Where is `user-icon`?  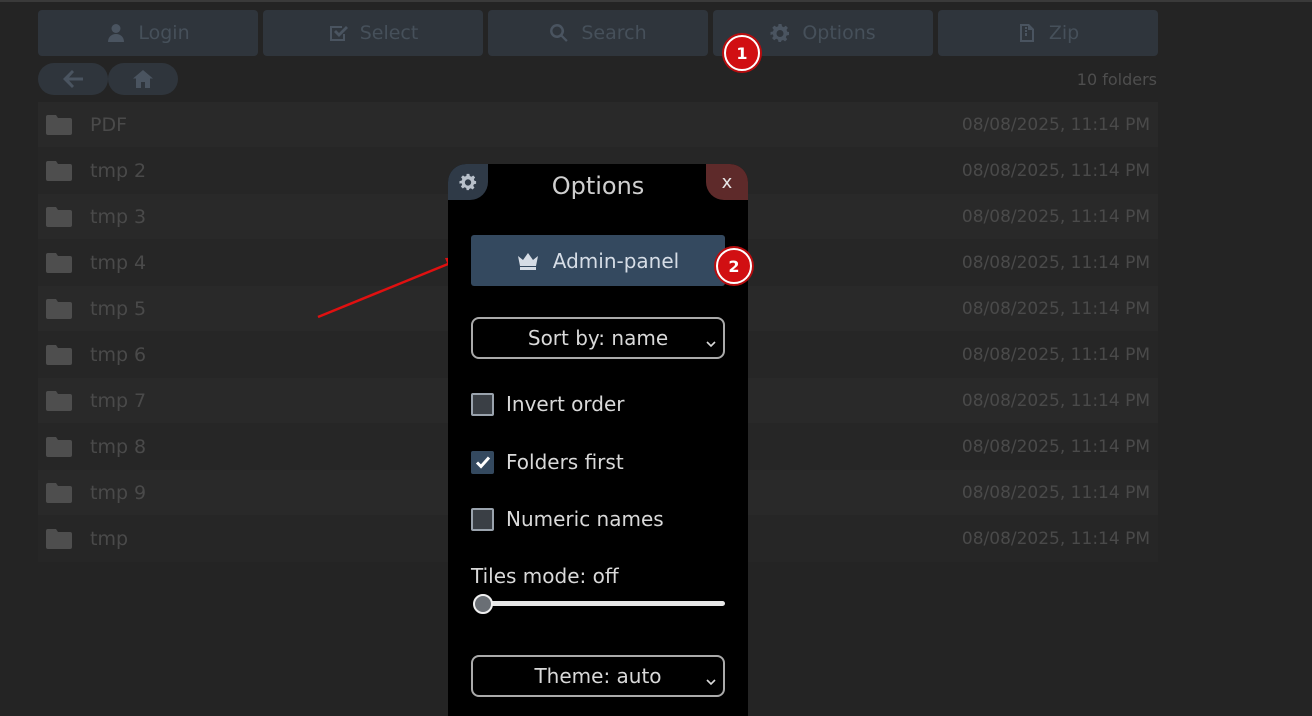 user-icon is located at coordinates (116, 33).